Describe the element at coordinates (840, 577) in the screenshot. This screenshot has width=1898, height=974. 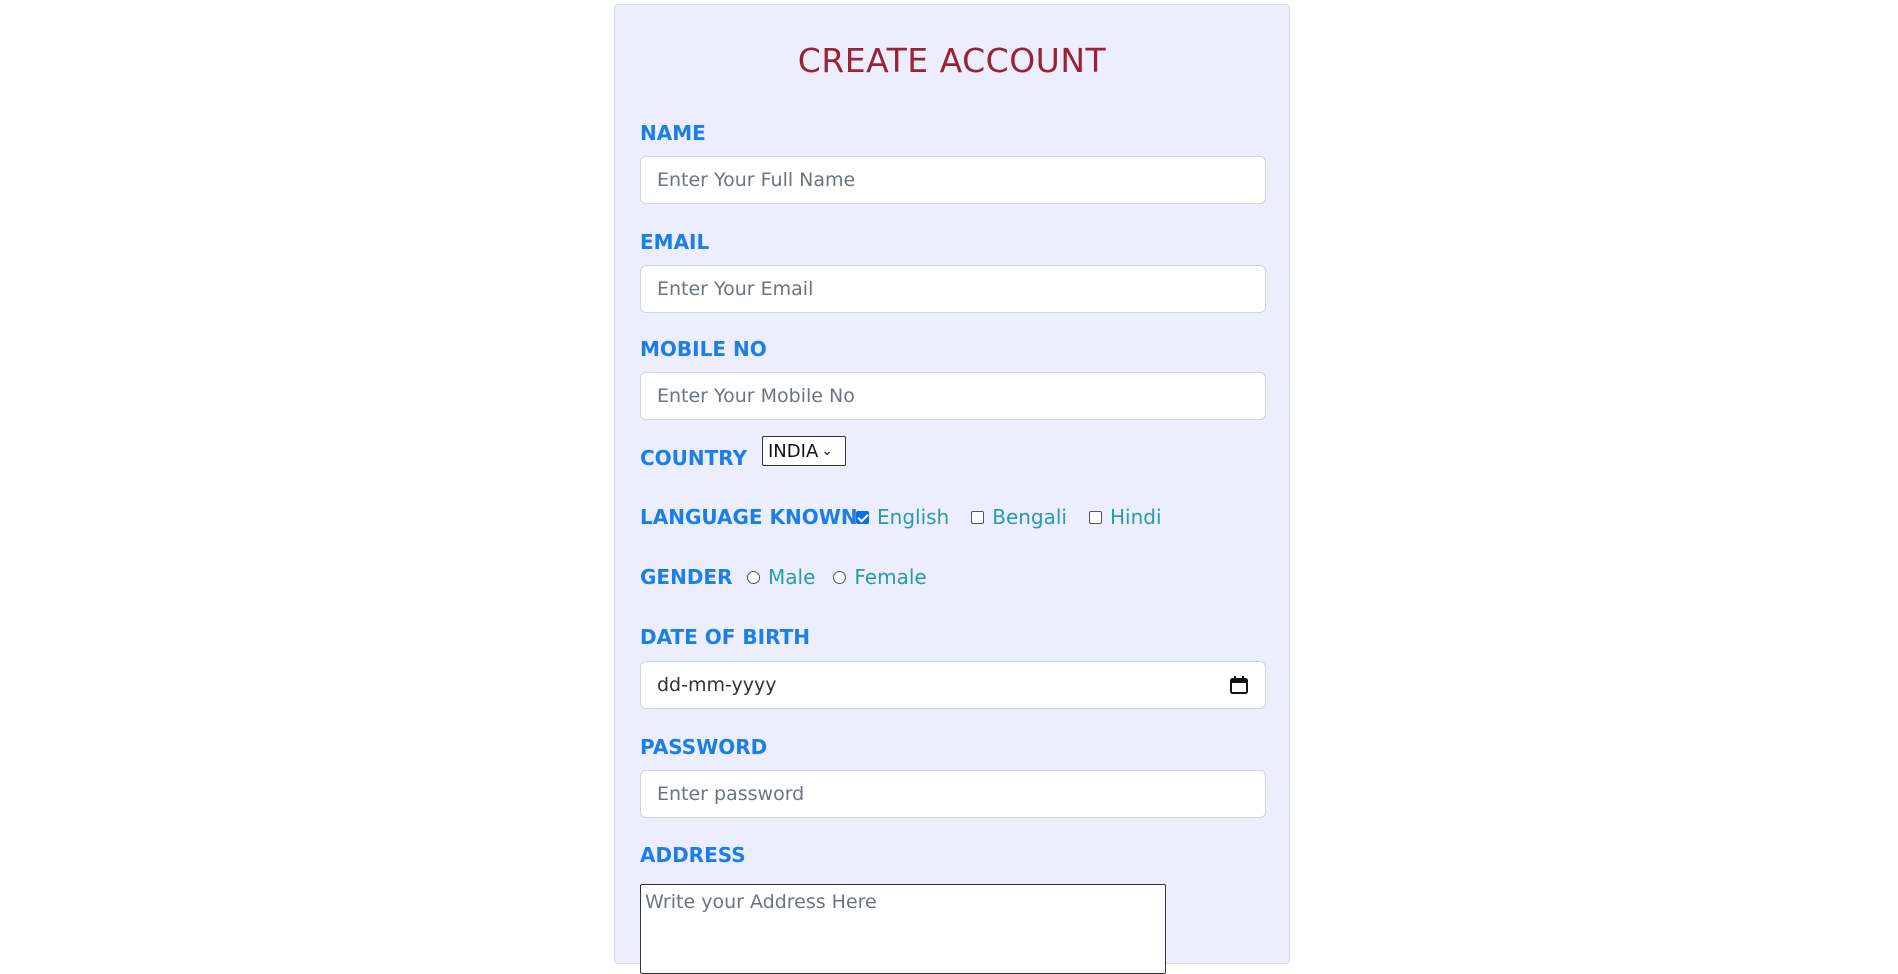
I see `female-radio` at that location.